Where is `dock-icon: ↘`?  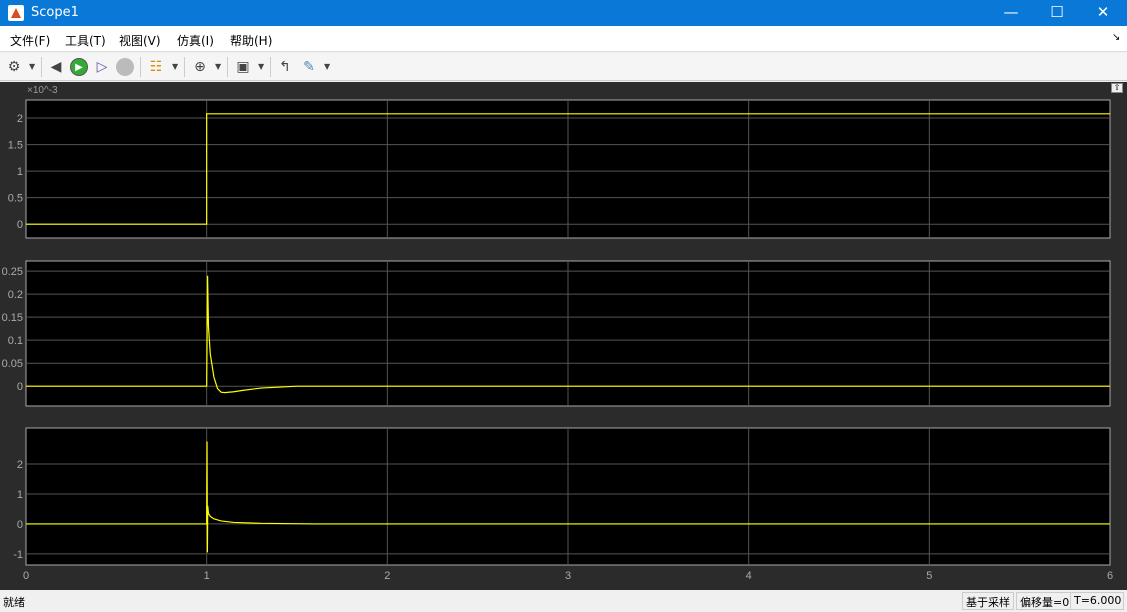 dock-icon: ↘ is located at coordinates (1116, 37).